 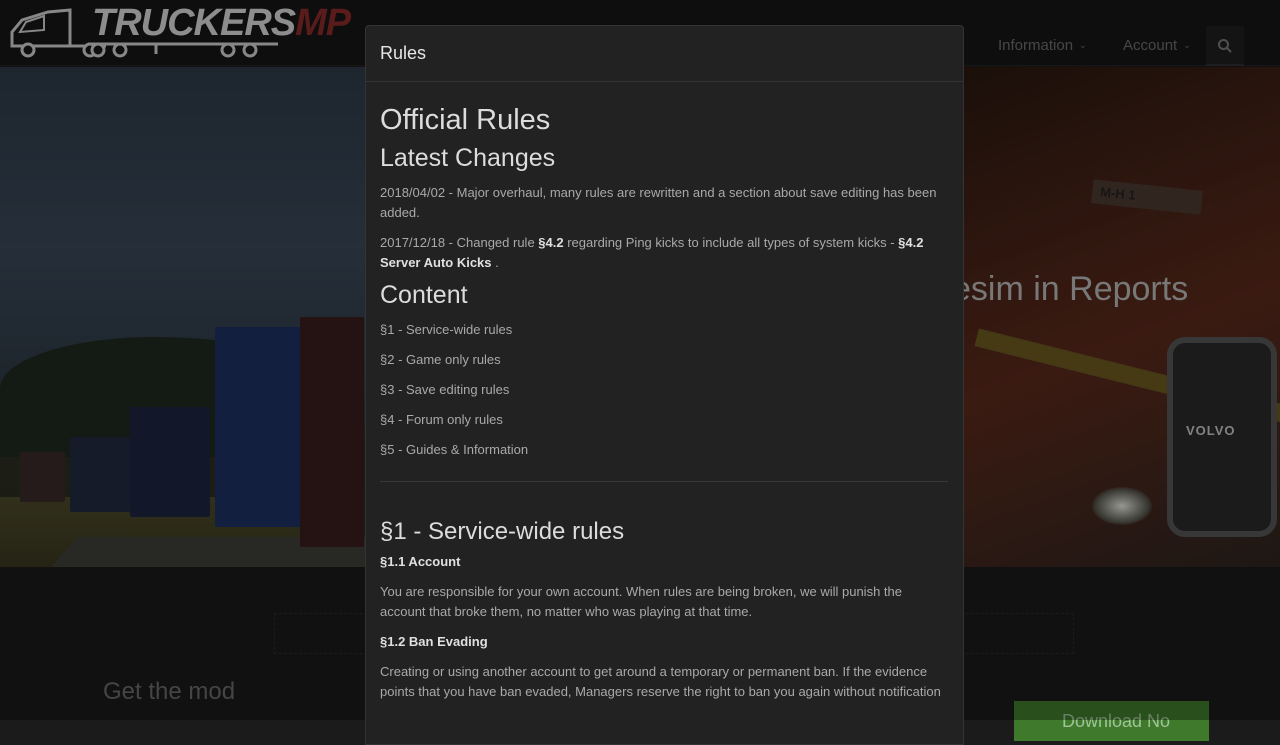 I want to click on page-title: Official Rules, so click(x=465, y=120).